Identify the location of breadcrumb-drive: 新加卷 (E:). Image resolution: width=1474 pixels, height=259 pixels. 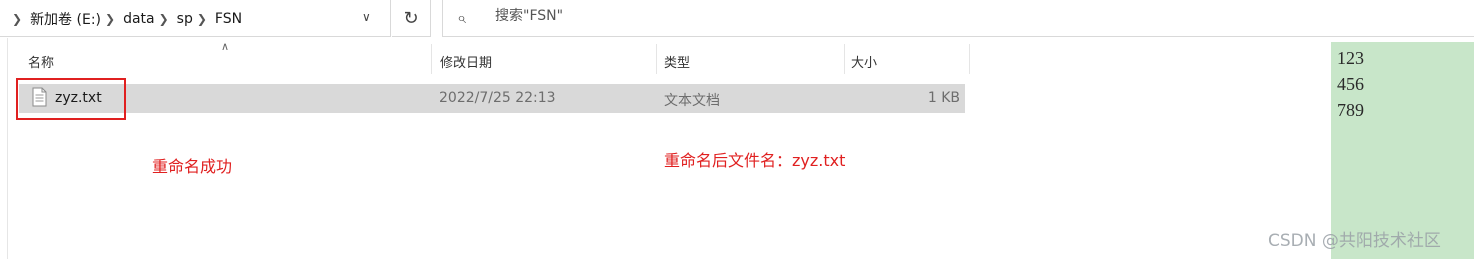
(65, 19).